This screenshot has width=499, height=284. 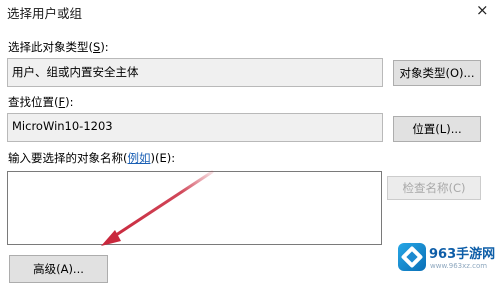 I want to click on annotation-arrow-shaft, so click(x=161, y=205).